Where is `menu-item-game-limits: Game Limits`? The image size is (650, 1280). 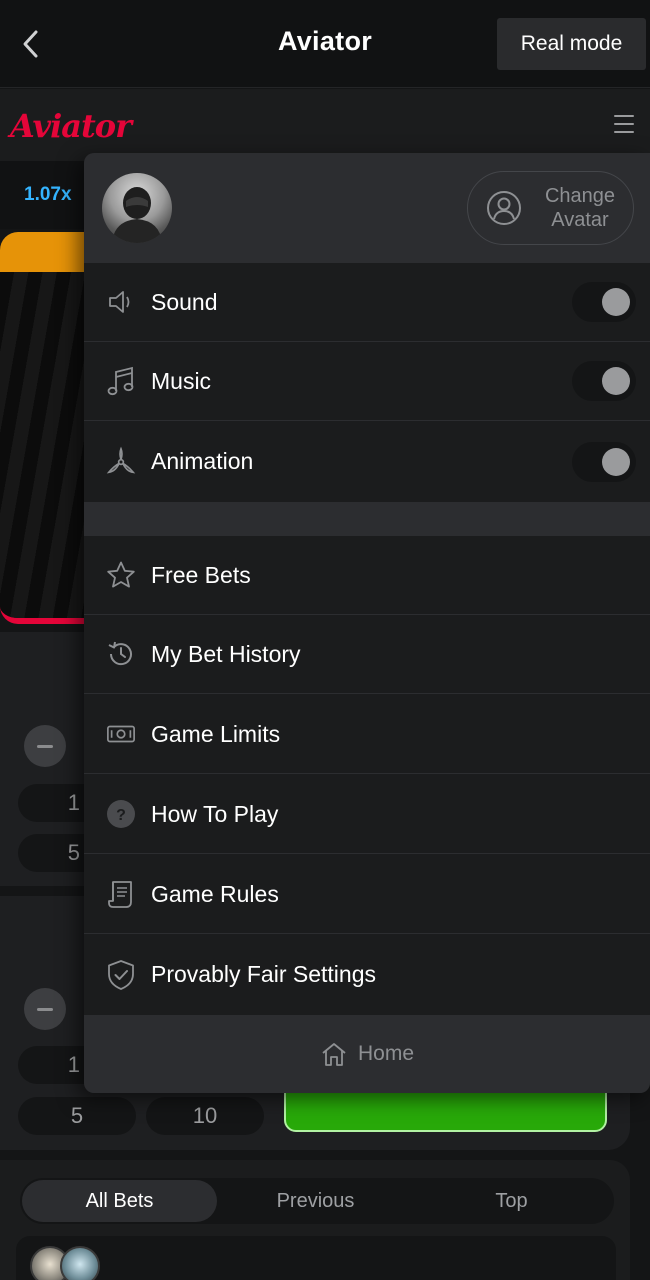
menu-item-game-limits: Game Limits is located at coordinates (367, 734).